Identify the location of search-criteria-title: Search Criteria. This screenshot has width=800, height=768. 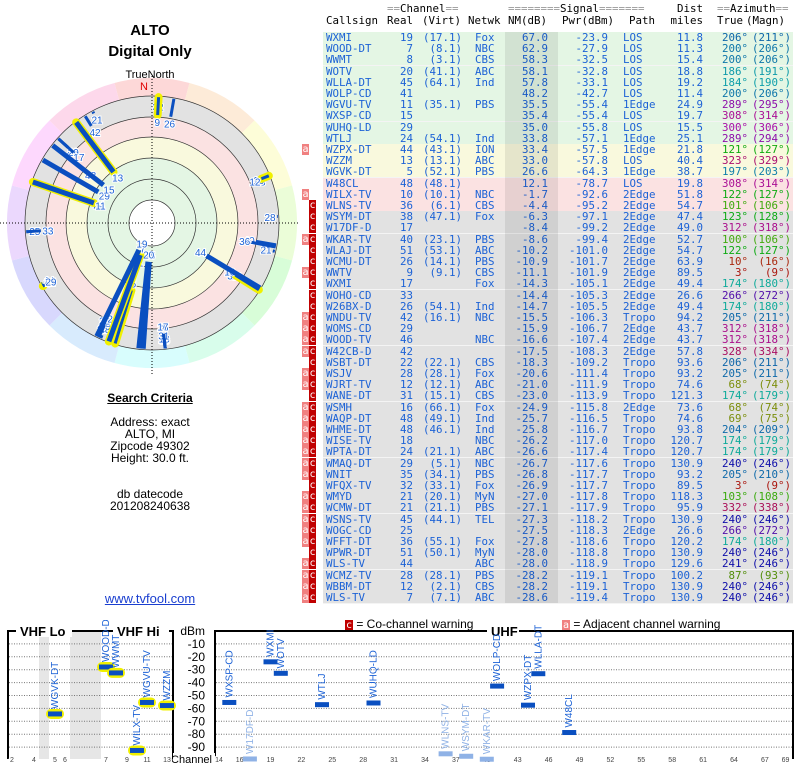
(150, 398).